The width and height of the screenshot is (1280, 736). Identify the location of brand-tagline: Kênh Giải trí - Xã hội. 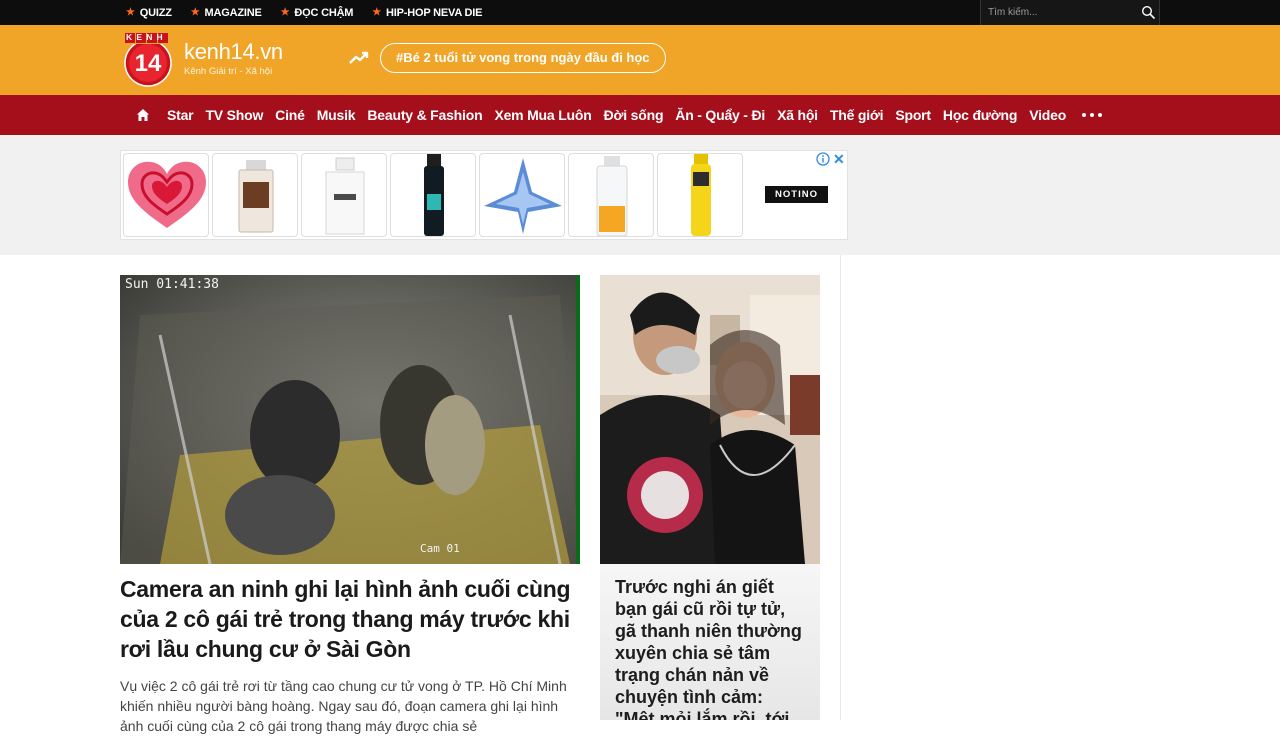
(228, 71).